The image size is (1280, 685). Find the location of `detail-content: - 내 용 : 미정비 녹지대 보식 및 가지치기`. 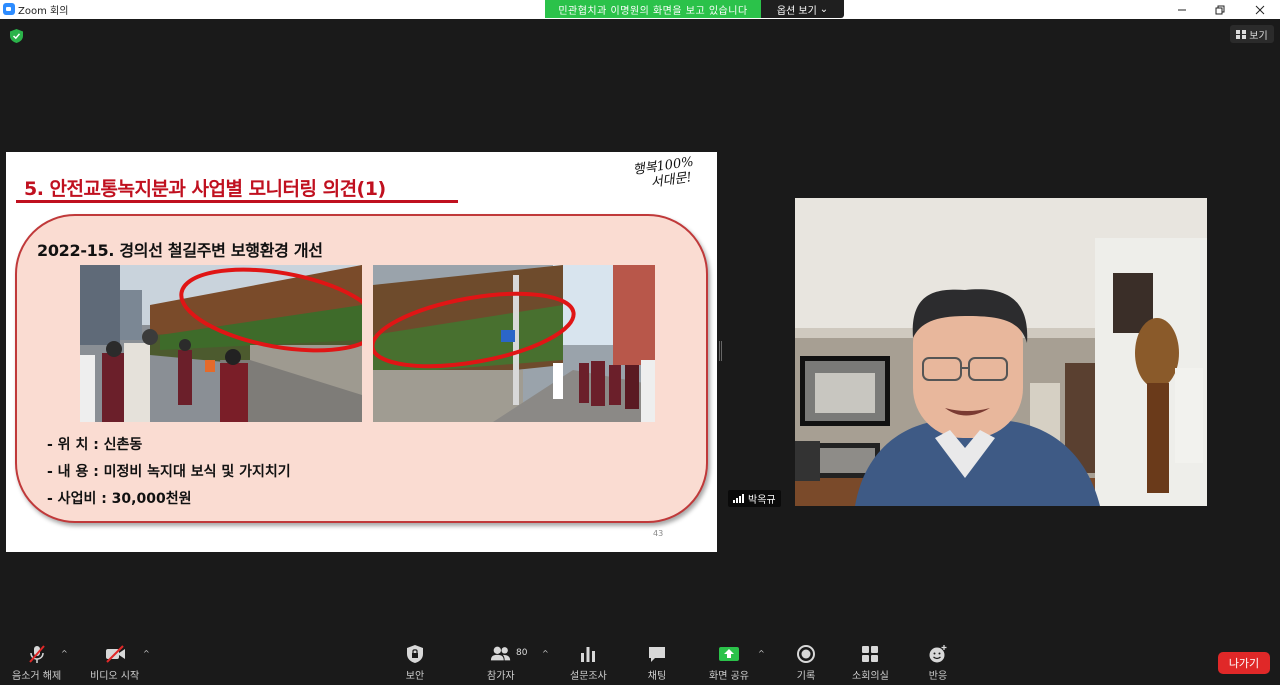

detail-content: - 내 용 : 미정비 녹지대 보식 및 가지치기 is located at coordinates (169, 472).